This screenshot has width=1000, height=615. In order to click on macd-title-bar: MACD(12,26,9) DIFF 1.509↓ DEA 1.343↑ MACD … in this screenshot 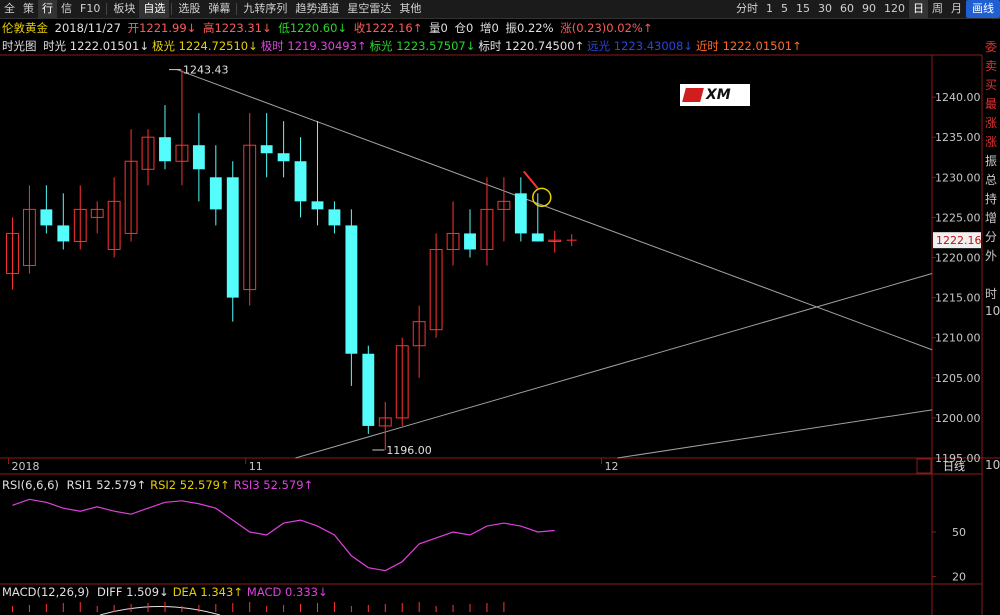, I will do `click(167, 592)`.